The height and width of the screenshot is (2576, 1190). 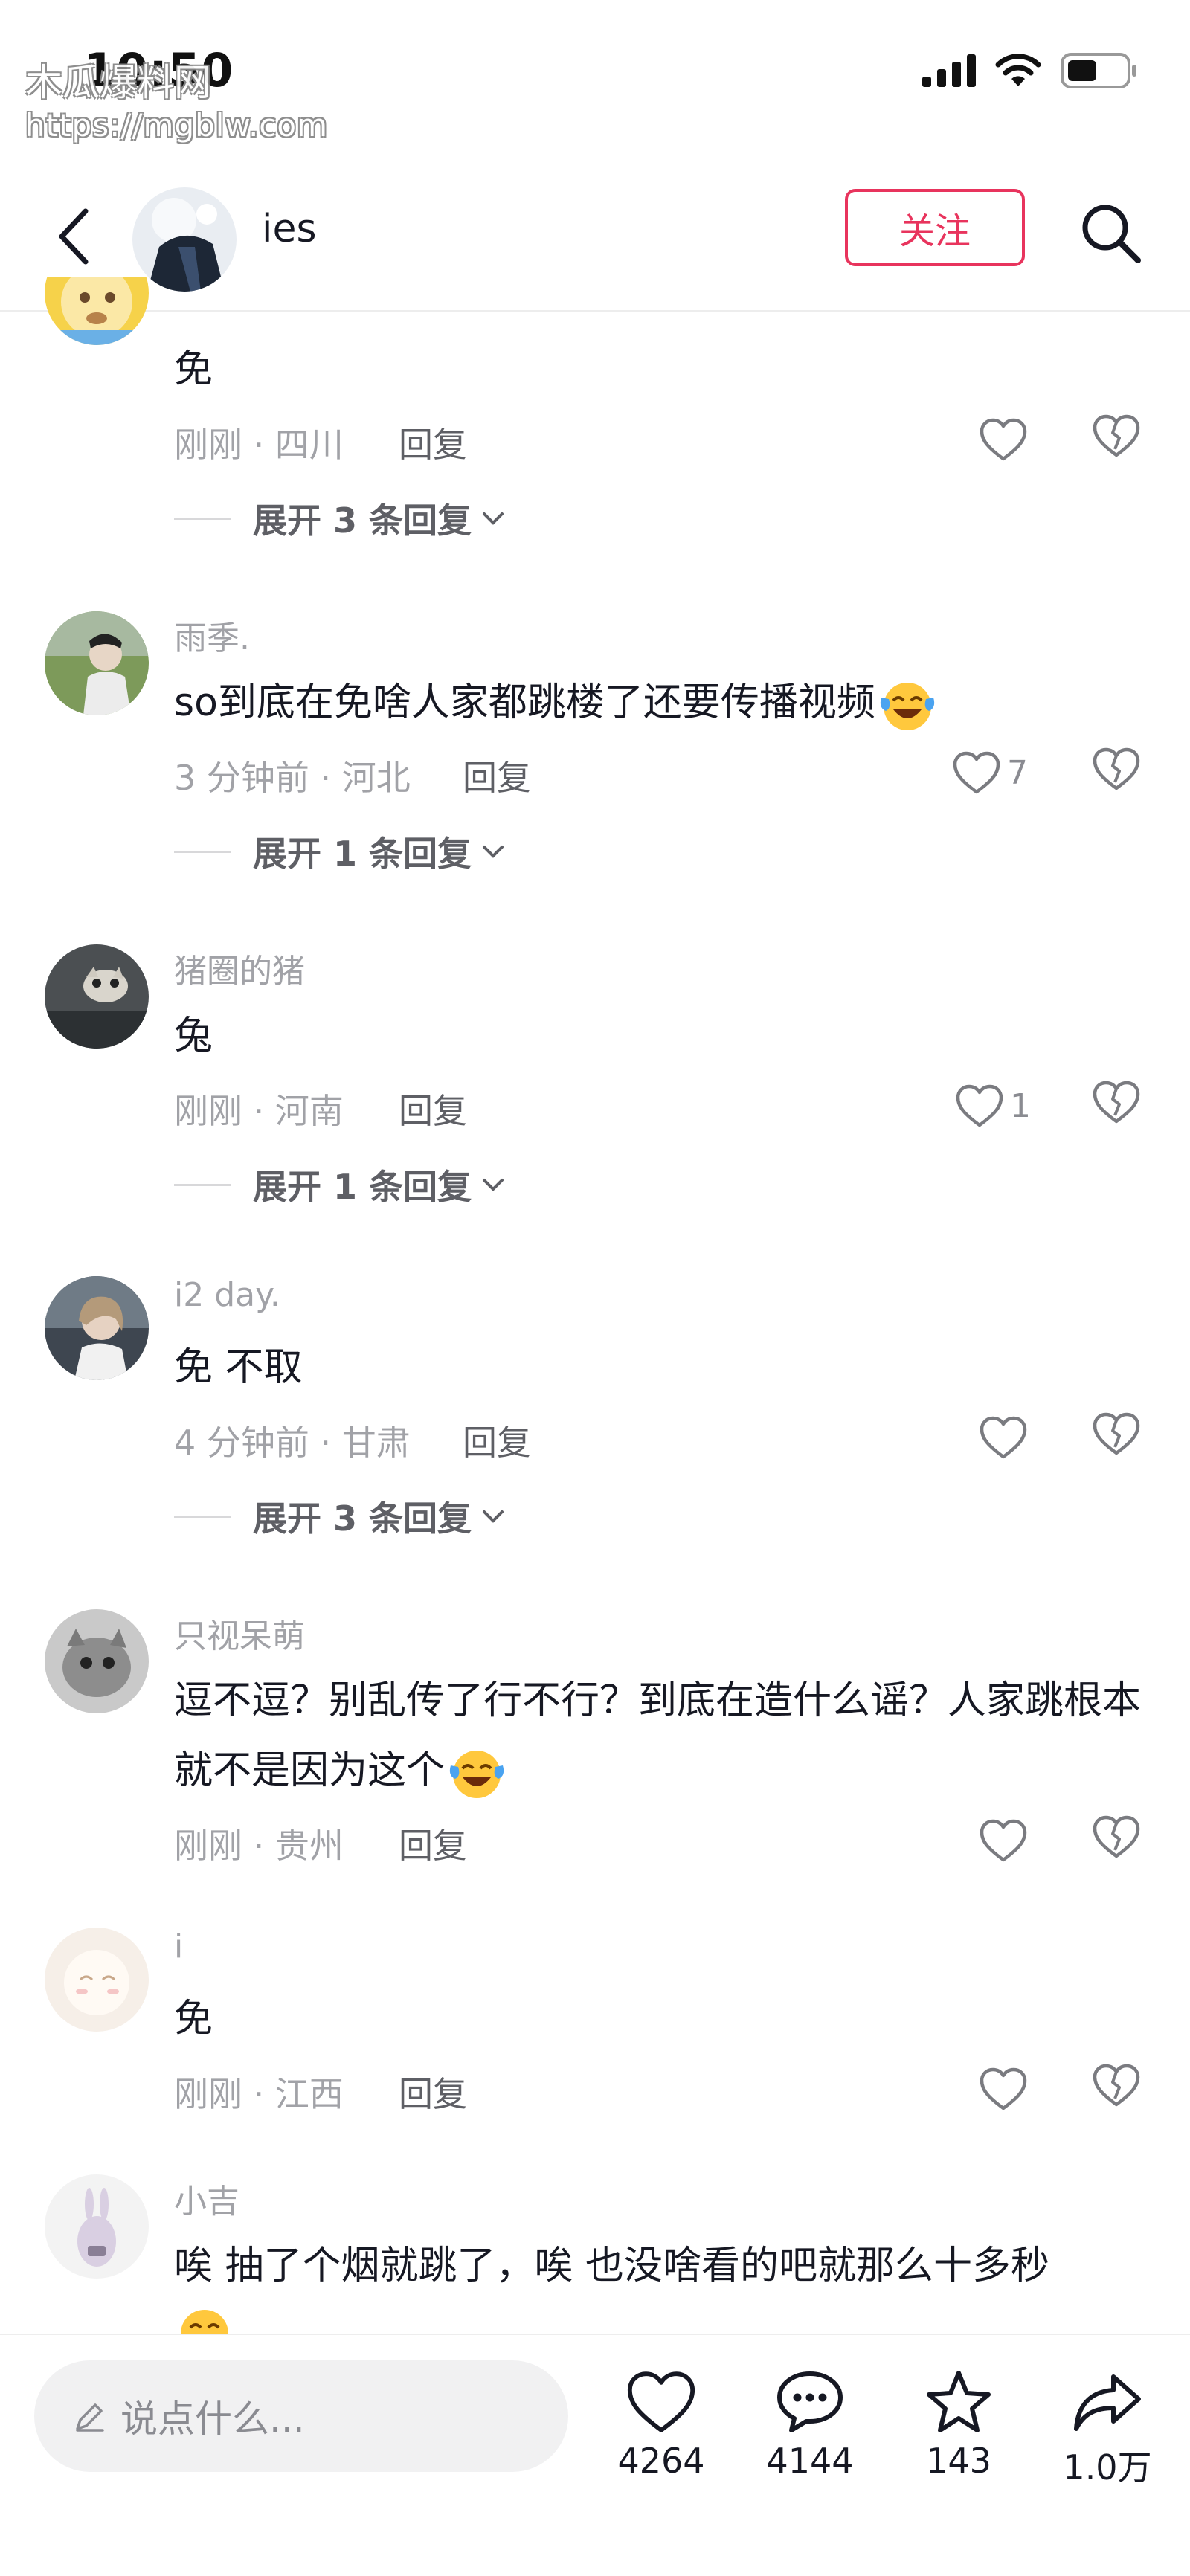 What do you see at coordinates (194, 1036) in the screenshot?
I see `comment-text: 兔` at bounding box center [194, 1036].